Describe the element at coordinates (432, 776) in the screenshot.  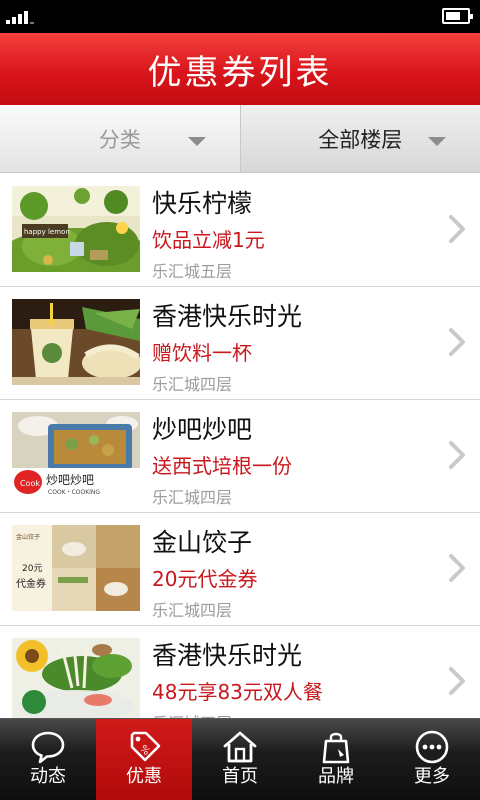
I see `tab-label: 更多` at that location.